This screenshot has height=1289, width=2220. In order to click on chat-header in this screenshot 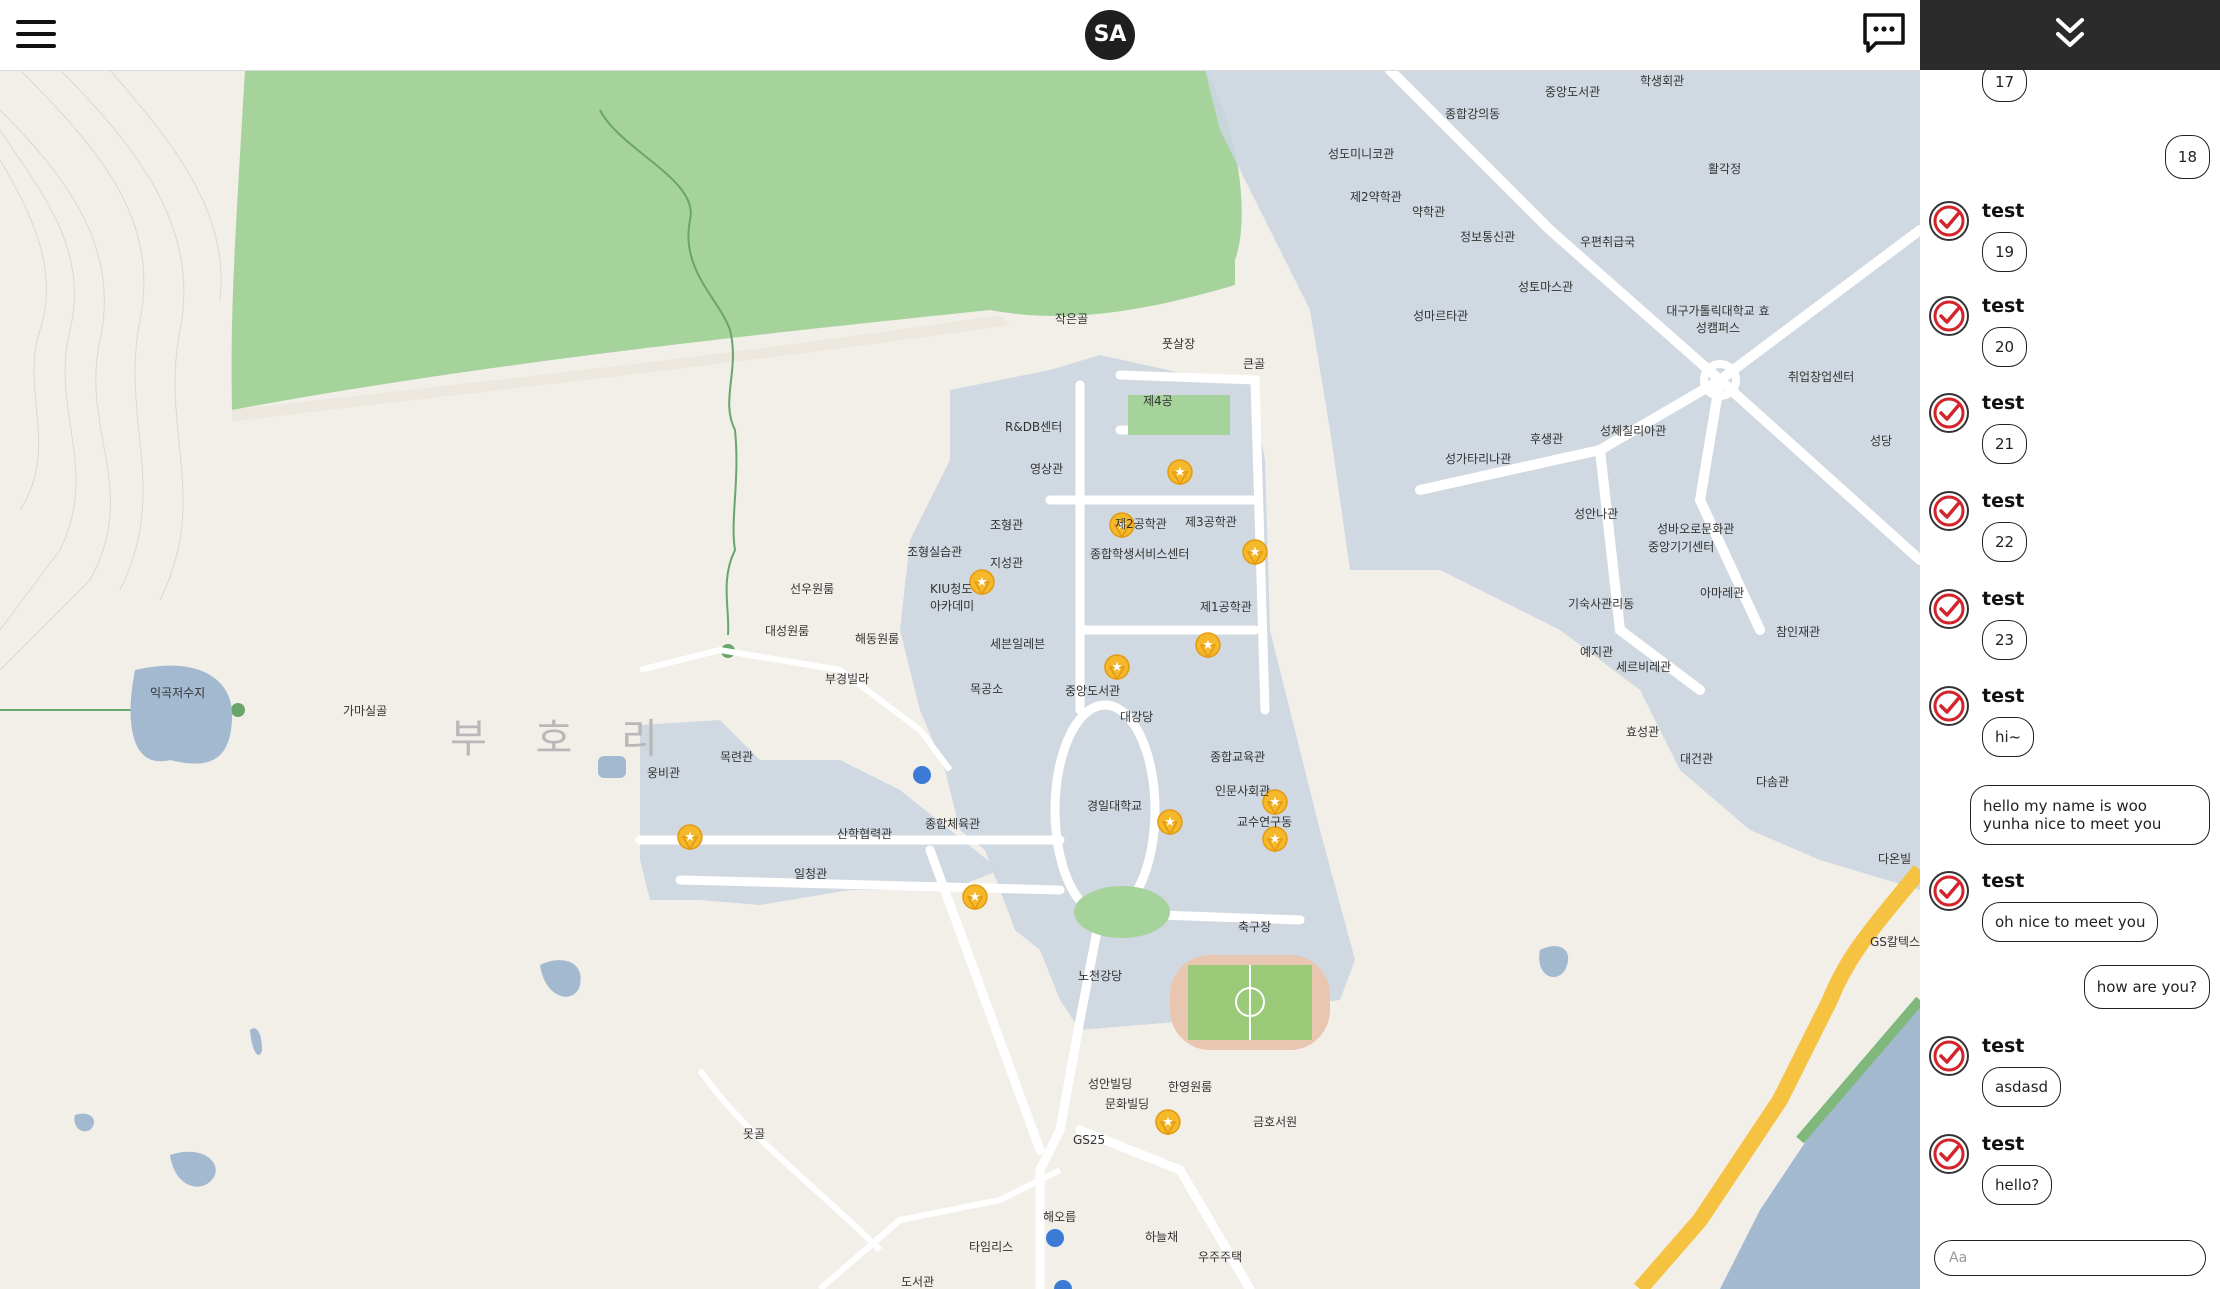, I will do `click(2070, 35)`.